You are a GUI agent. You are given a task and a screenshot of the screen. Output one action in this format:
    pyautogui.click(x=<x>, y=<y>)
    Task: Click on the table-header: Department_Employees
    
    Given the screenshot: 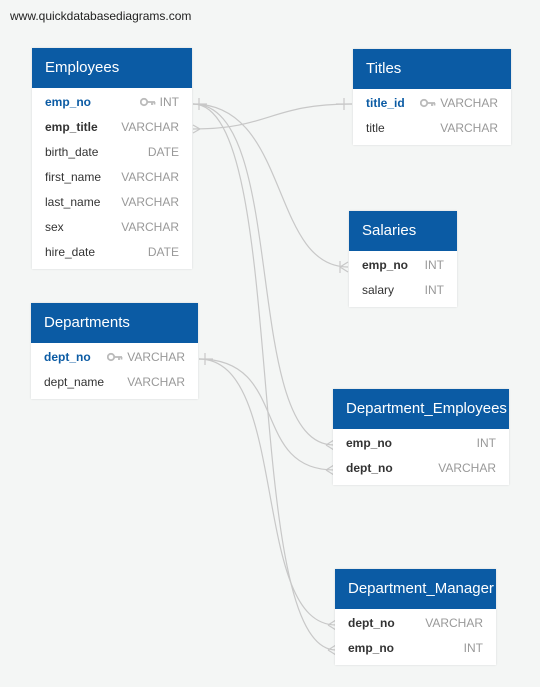 What is the action you would take?
    pyautogui.click(x=421, y=409)
    